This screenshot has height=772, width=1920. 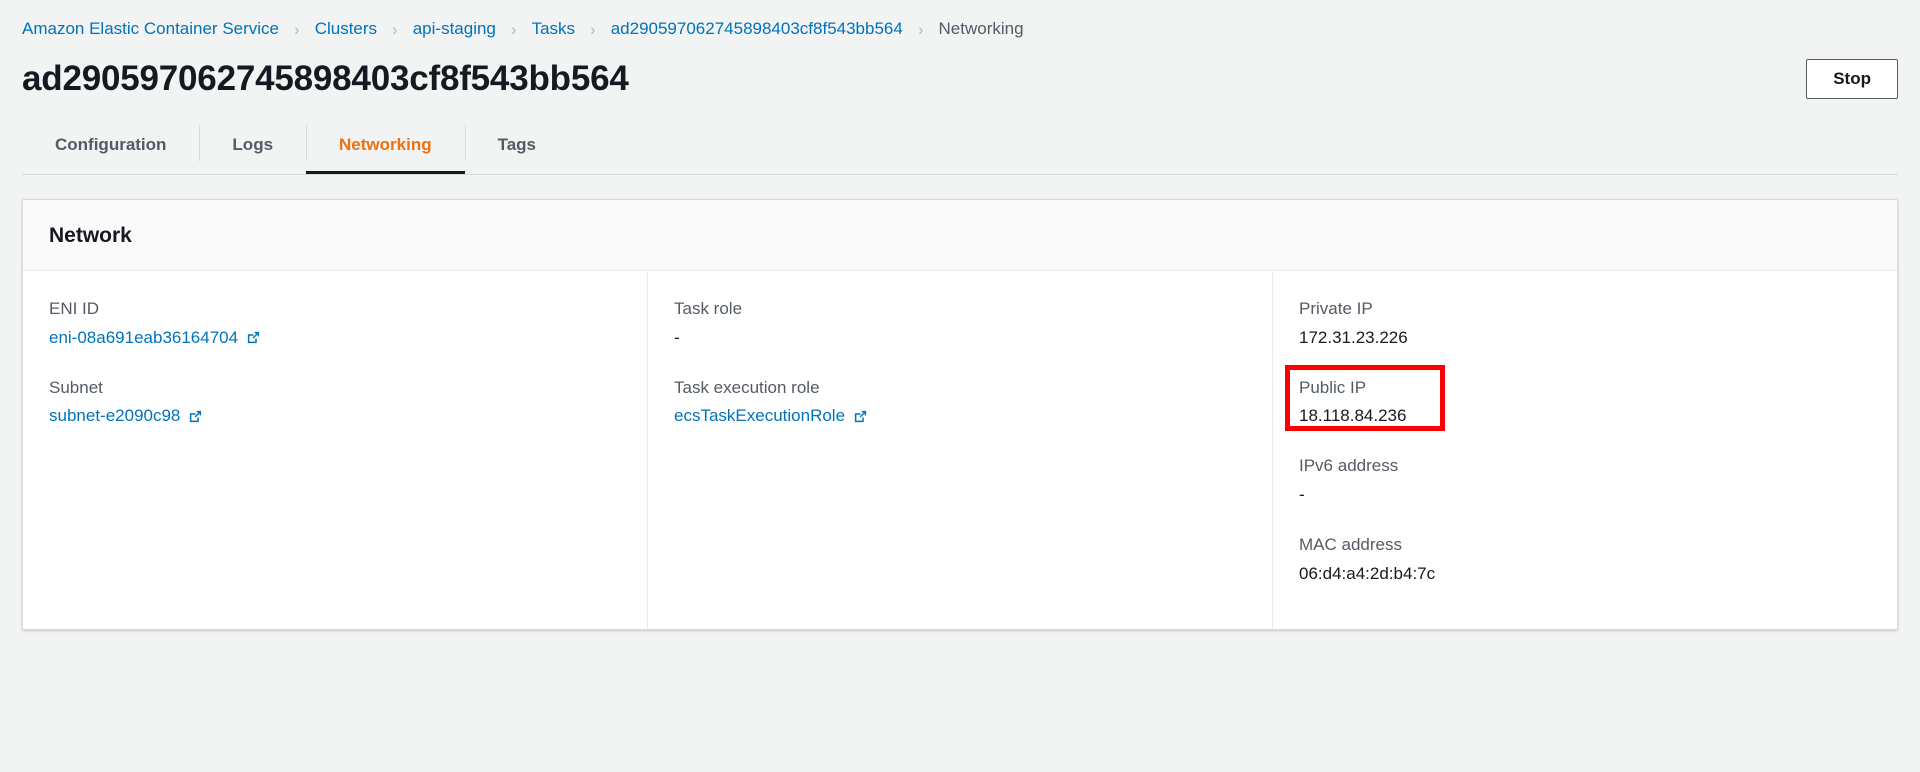 I want to click on field-value-link: subnet-e2090c98, so click(x=126, y=416).